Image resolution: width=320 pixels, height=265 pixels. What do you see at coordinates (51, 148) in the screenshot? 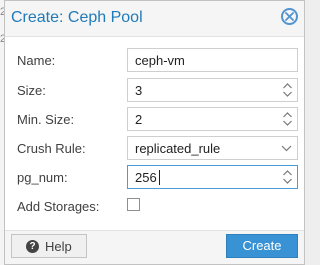
I see `crush-rule-label: Crush Rule:` at bounding box center [51, 148].